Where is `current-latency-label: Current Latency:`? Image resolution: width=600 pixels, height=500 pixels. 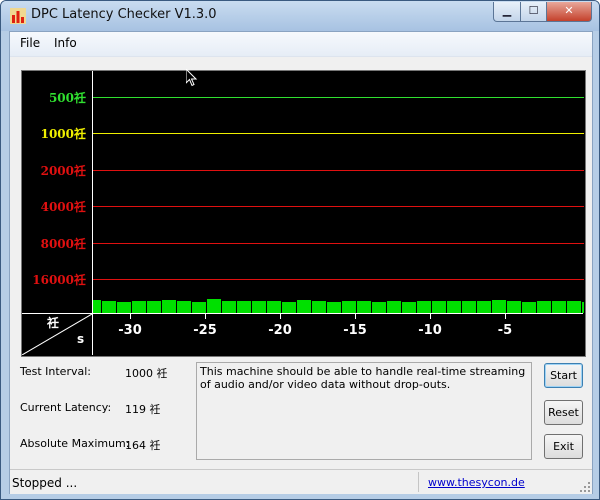 current-latency-label: Current Latency: is located at coordinates (66, 407).